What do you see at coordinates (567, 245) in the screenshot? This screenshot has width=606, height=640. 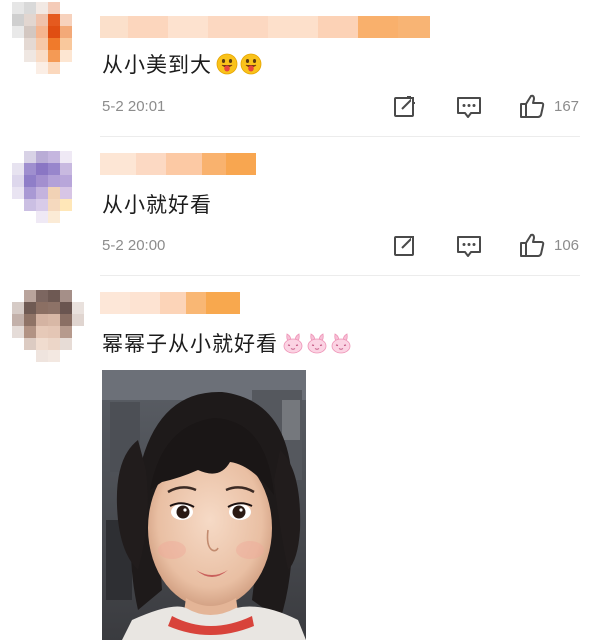 I see `like-count: 106` at bounding box center [567, 245].